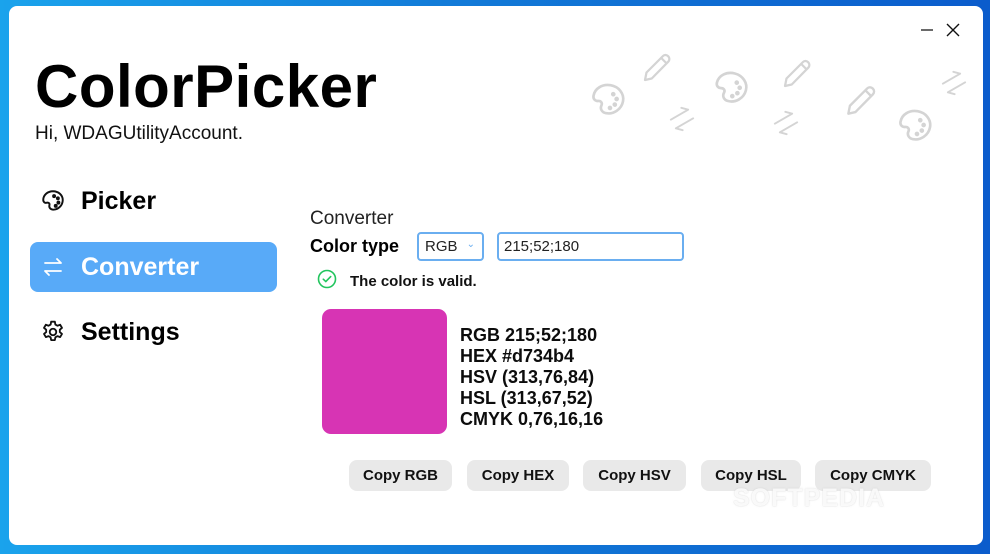 The width and height of the screenshot is (990, 554). Describe the element at coordinates (470, 244) in the screenshot. I see `chevron-down-icon: ⌄` at that location.